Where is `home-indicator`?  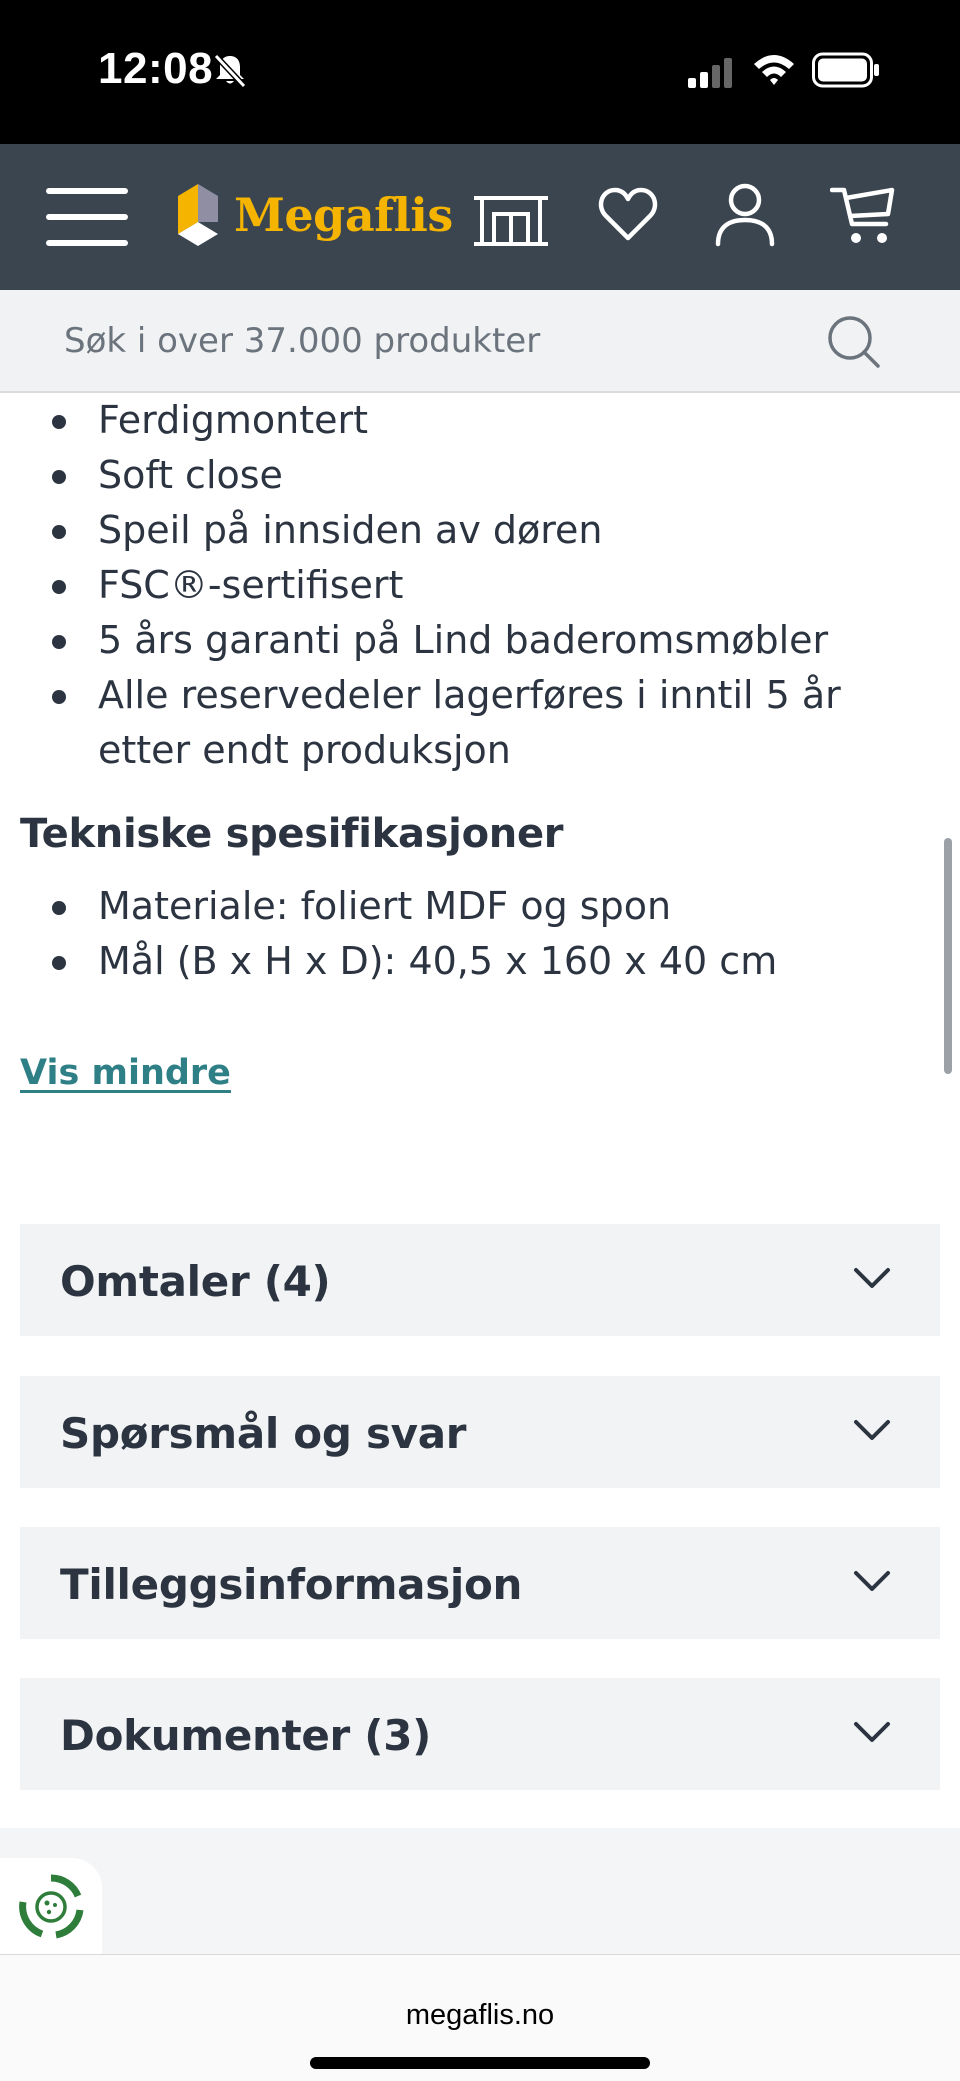
home-indicator is located at coordinates (480, 2063).